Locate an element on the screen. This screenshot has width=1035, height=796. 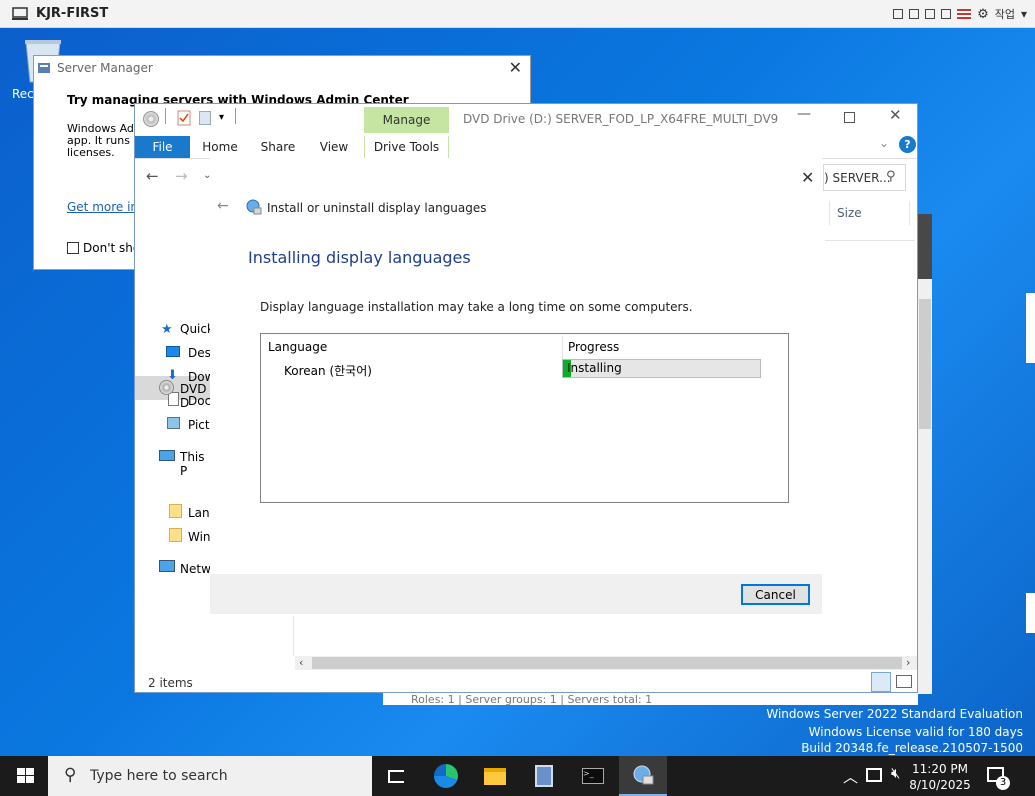
nav-item-quick: Quick is located at coordinates (197, 329).